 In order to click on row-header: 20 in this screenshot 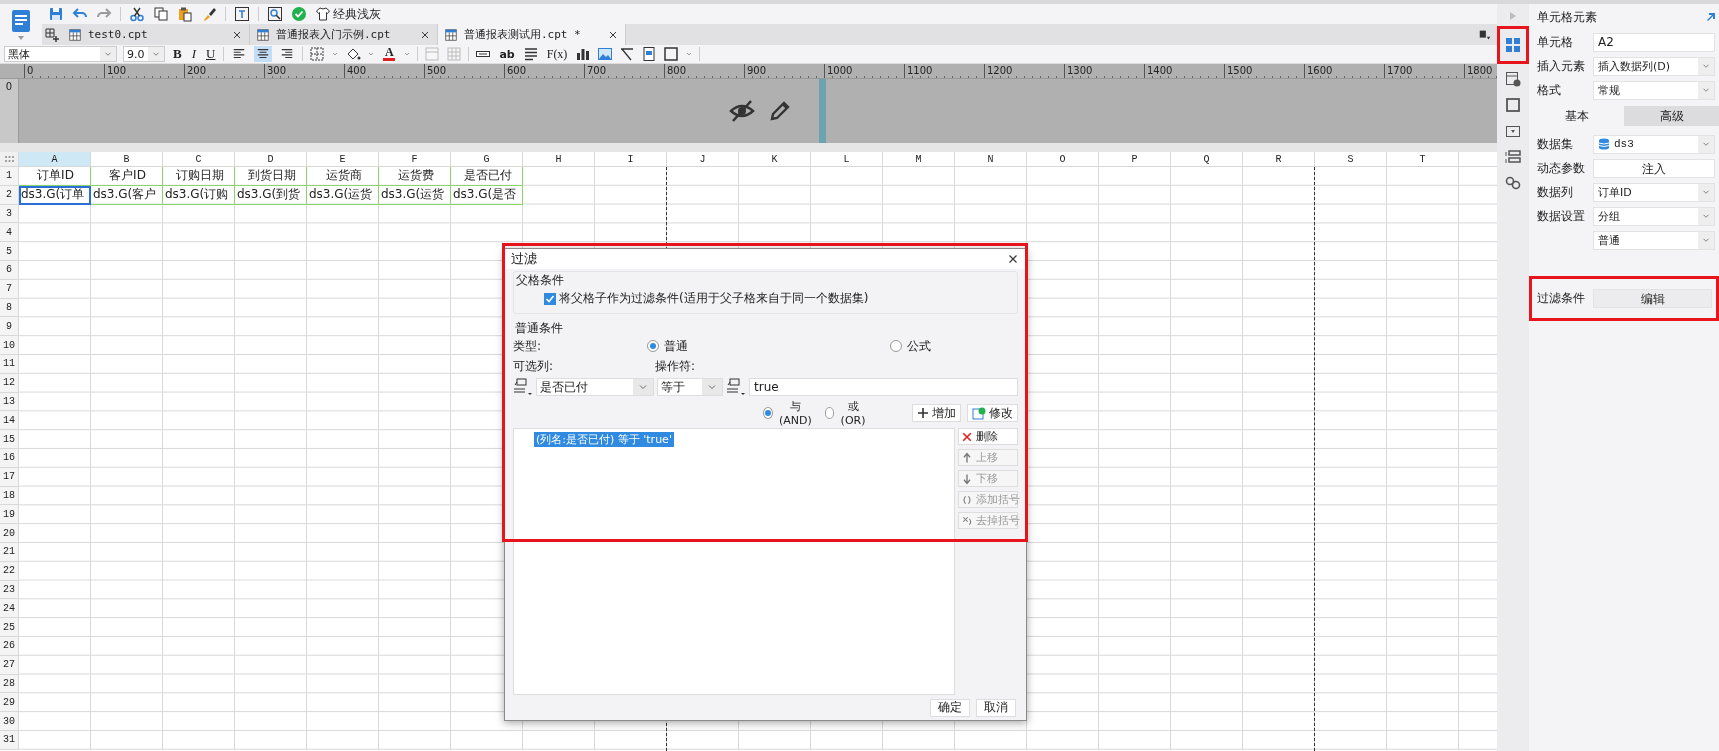, I will do `click(9, 533)`.